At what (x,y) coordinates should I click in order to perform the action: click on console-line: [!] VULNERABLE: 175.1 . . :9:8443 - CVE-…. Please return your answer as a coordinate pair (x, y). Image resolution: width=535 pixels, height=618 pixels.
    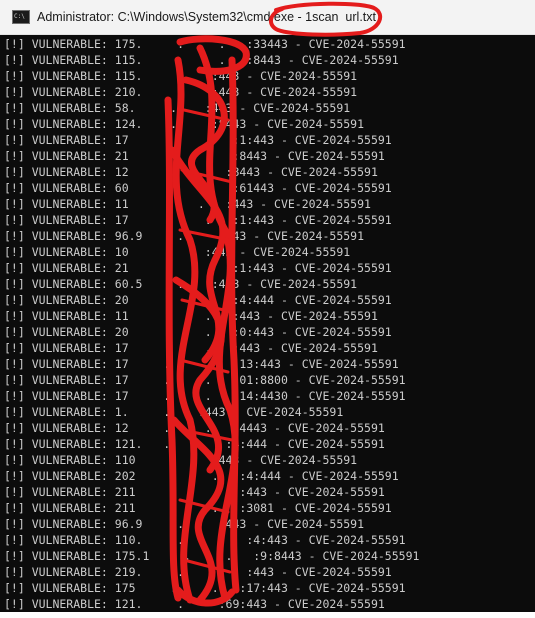
    Looking at the image, I should click on (212, 556).